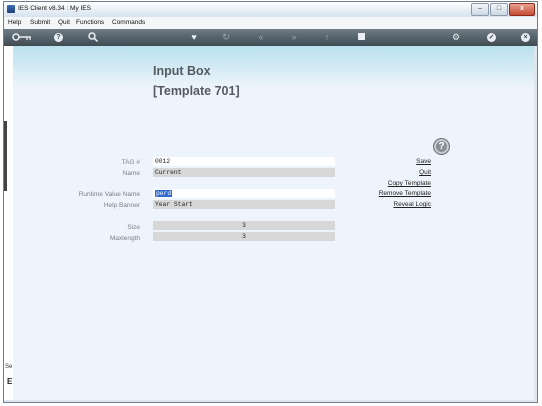 The width and height of the screenshot is (542, 406). I want to click on search-icon, so click(93, 38).